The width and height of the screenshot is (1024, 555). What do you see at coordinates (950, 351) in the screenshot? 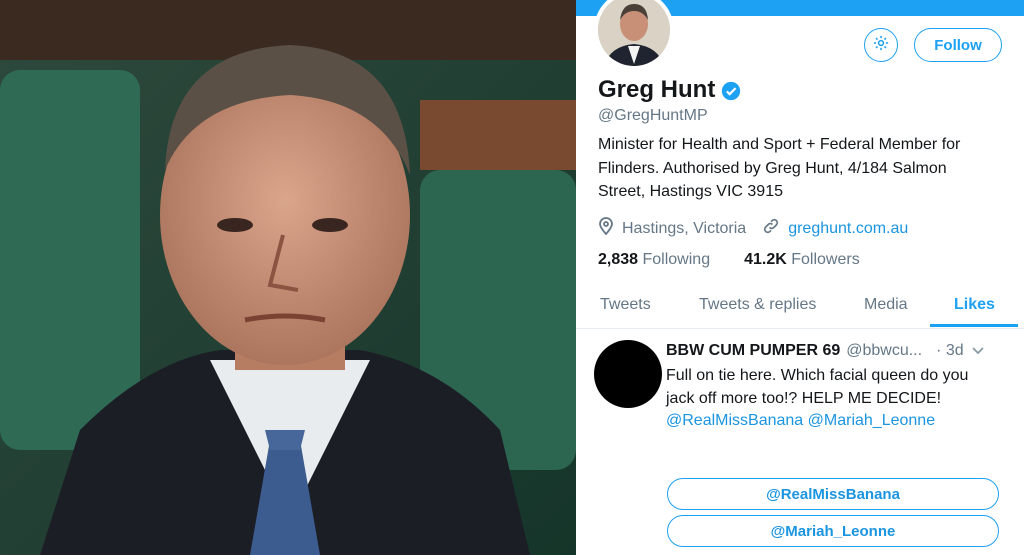
I see `tweet-time: · 3d` at bounding box center [950, 351].